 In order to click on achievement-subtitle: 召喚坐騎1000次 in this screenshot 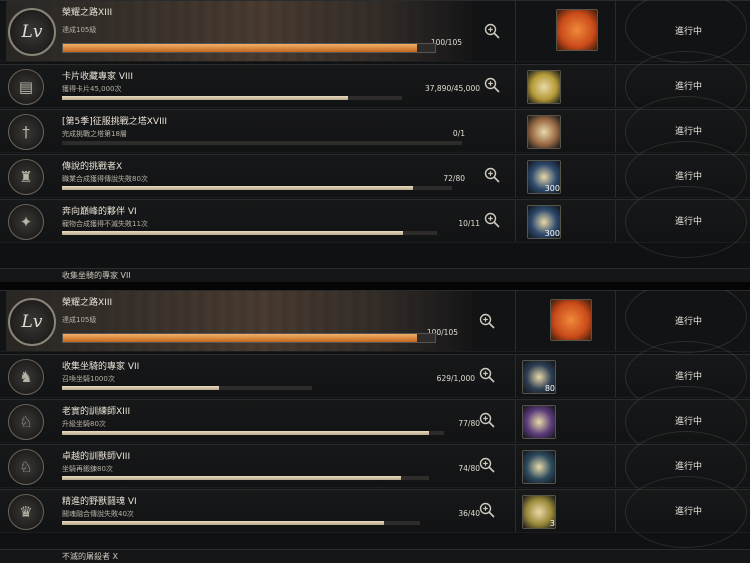, I will do `click(88, 379)`.